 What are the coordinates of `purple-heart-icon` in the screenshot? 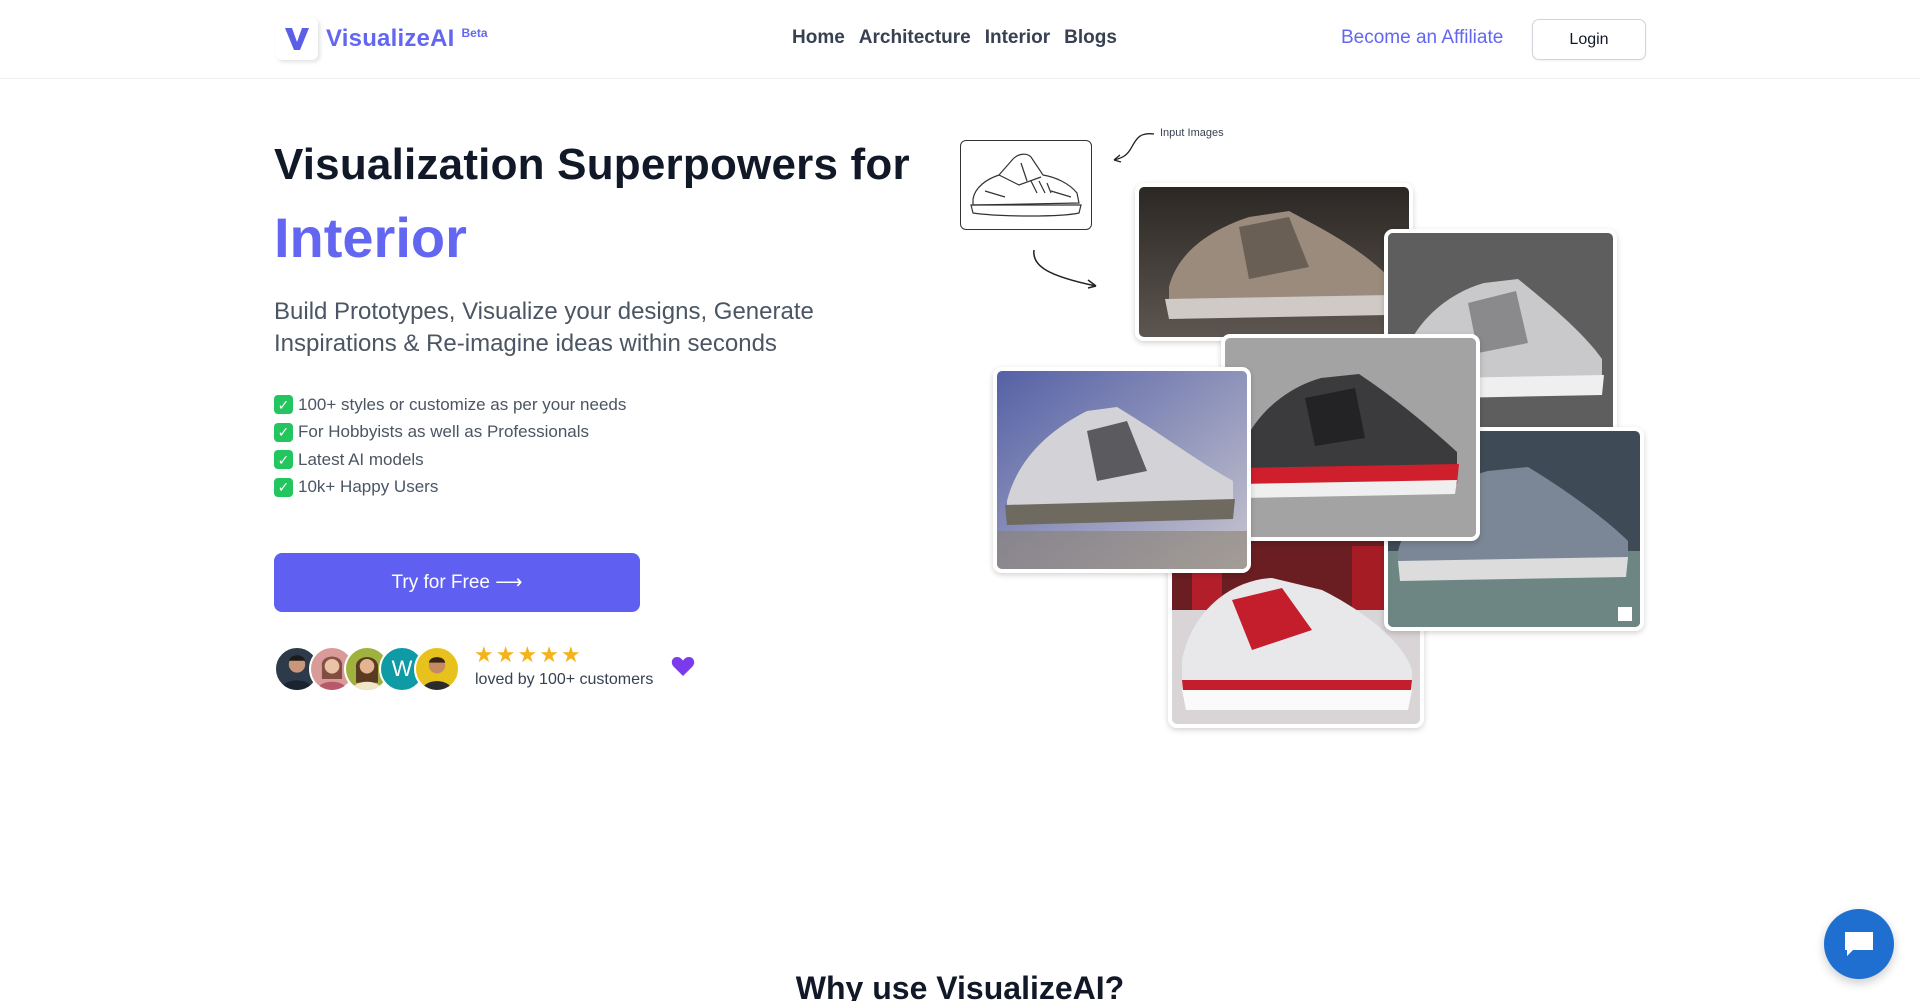 It's located at (683, 668).